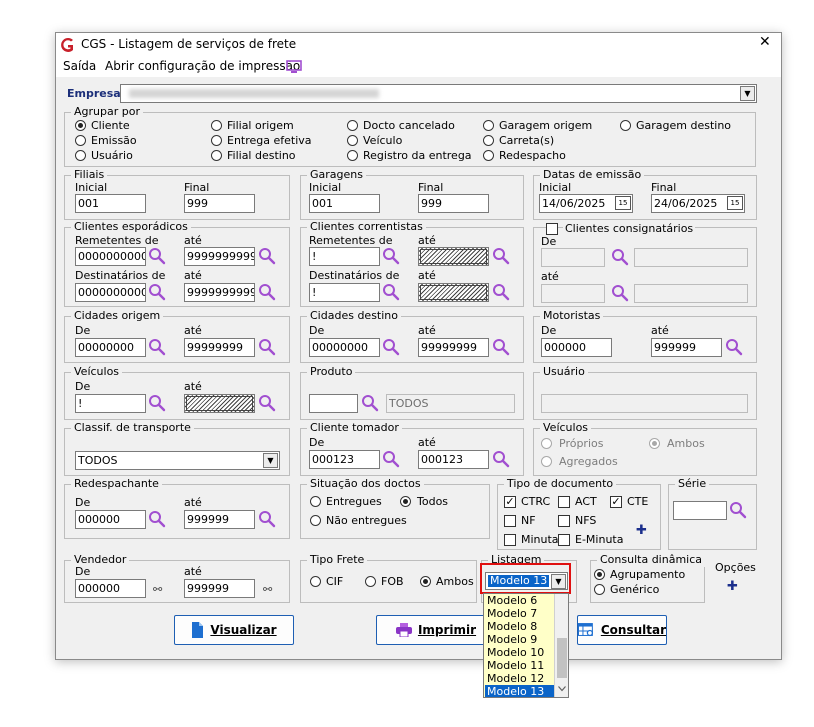  I want to click on dropdown-item: Modelo 12, so click(521, 678).